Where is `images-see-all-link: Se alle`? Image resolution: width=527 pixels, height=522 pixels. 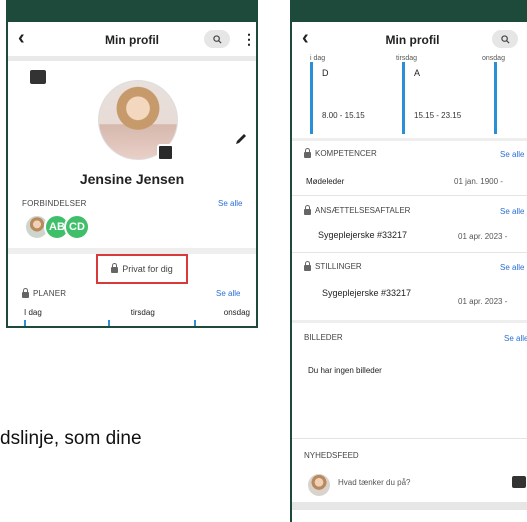 images-see-all-link: Se alle is located at coordinates (515, 338).